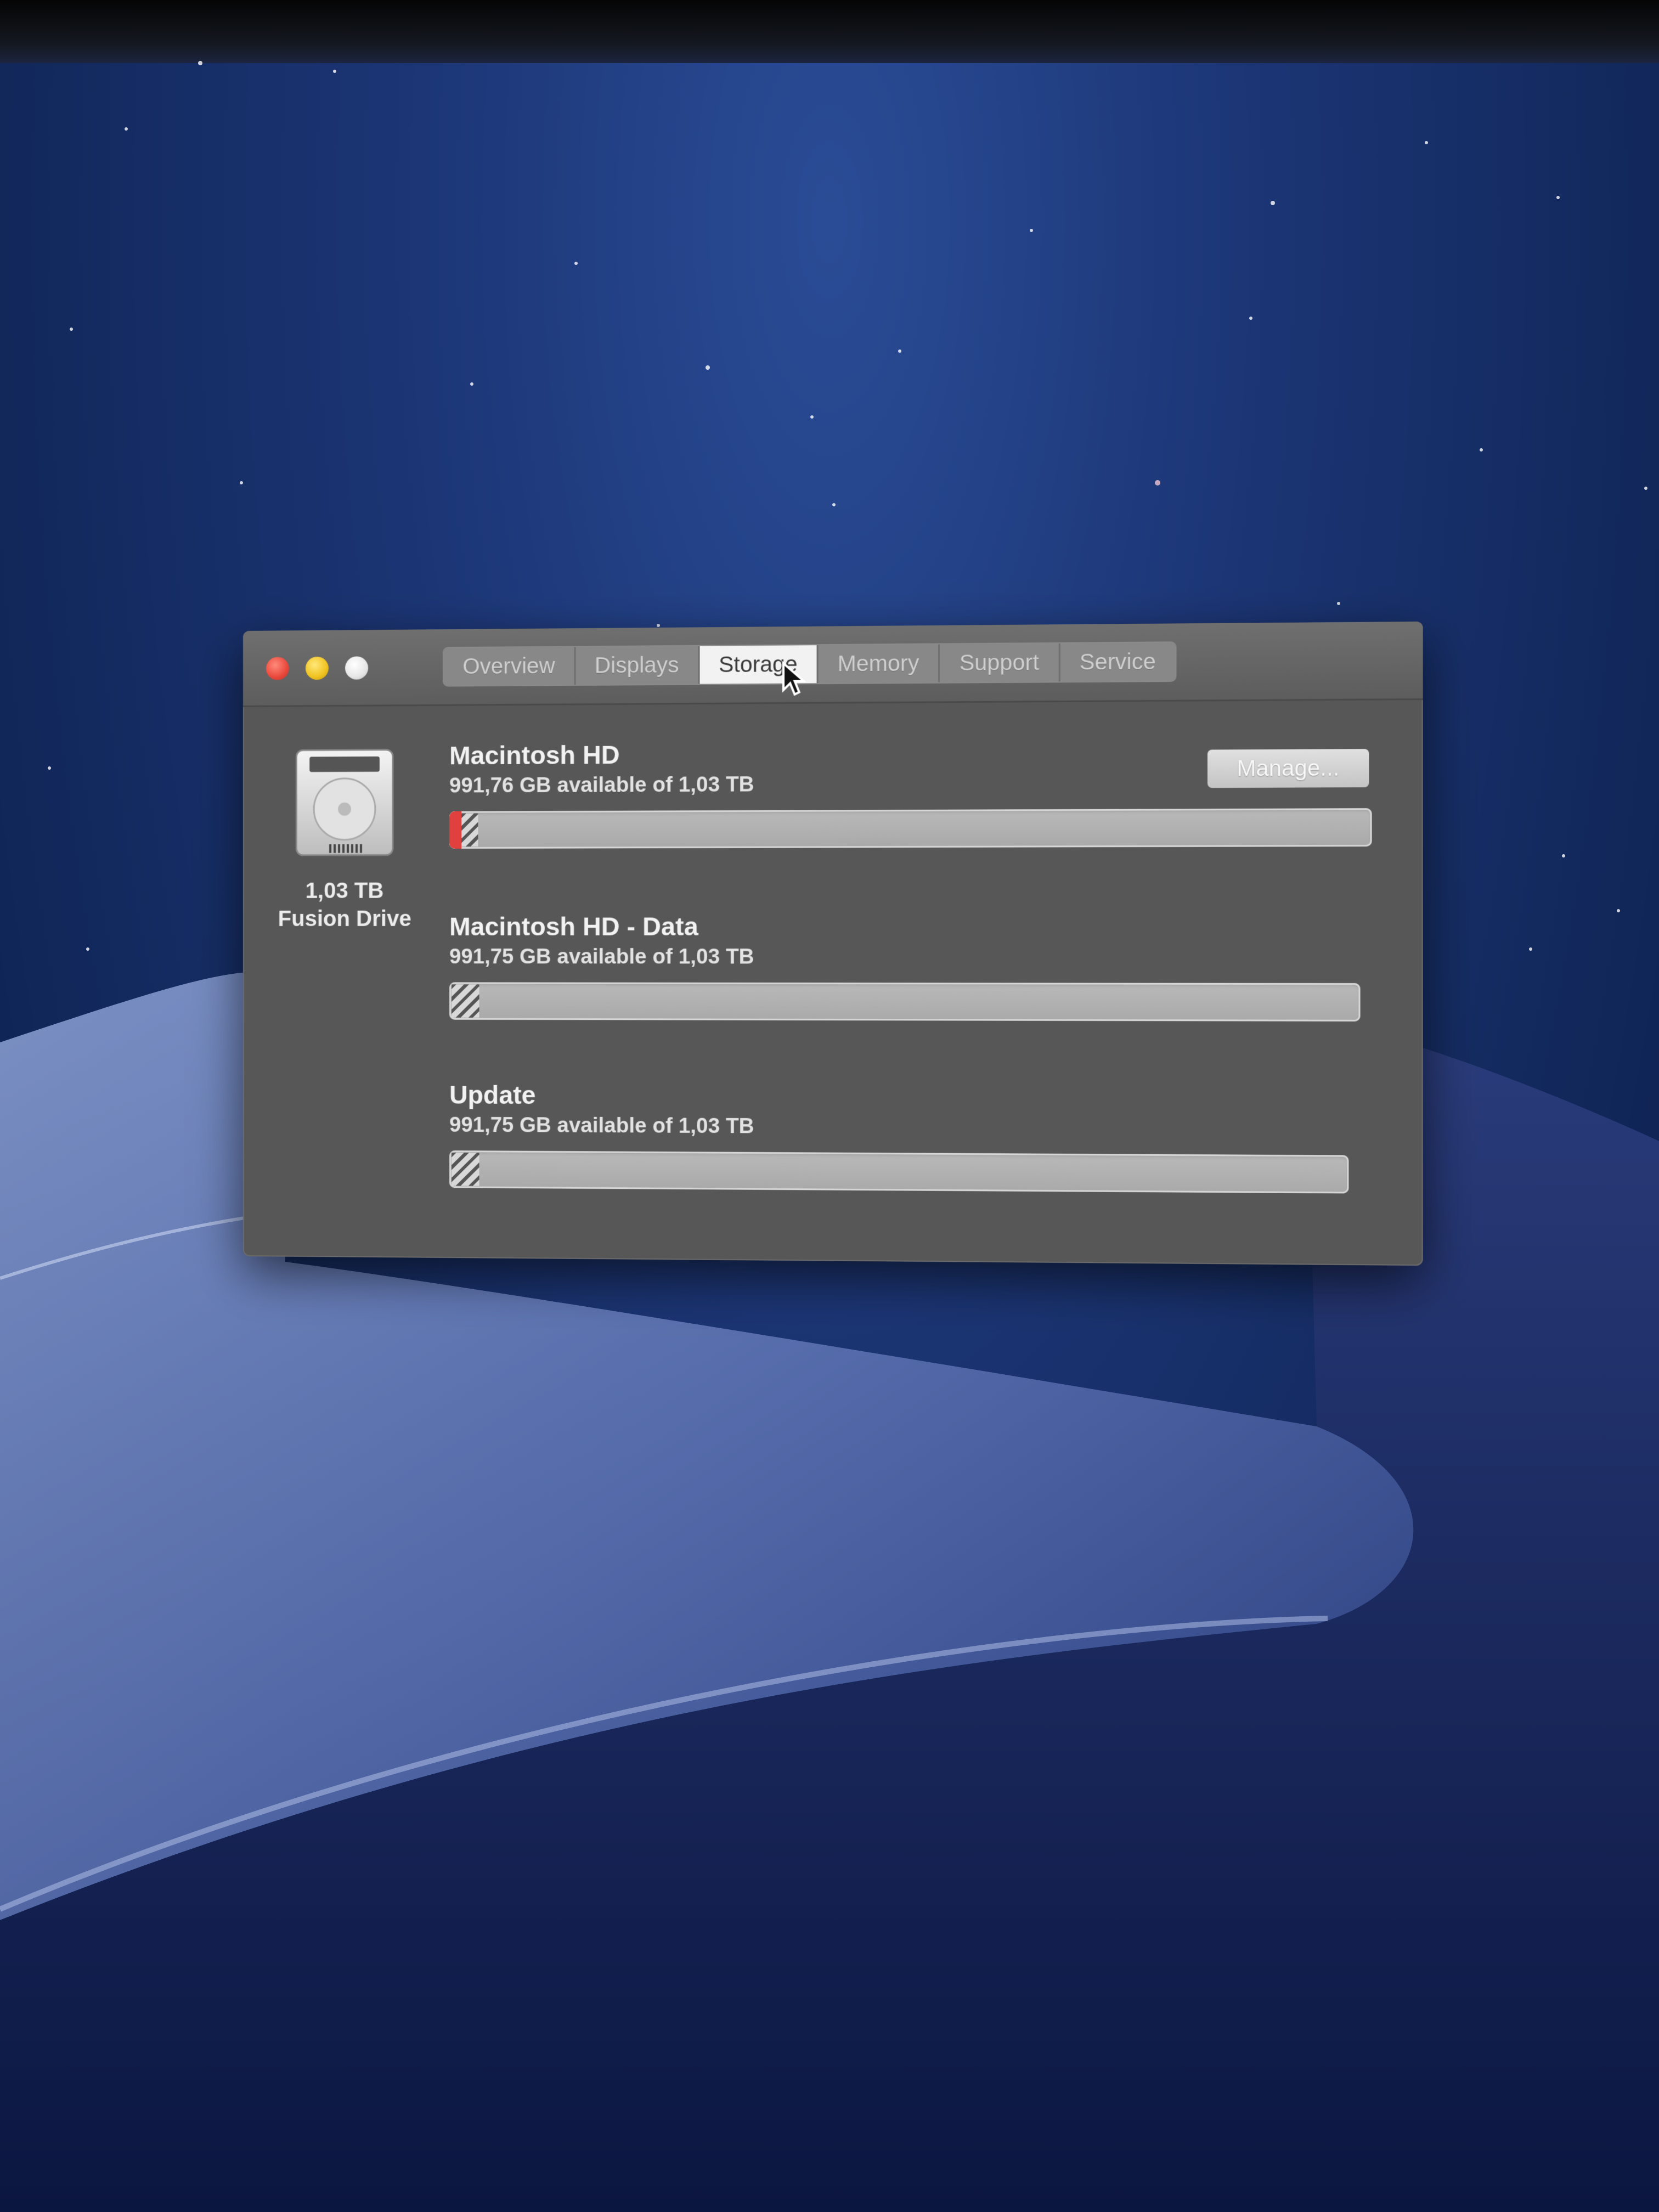  I want to click on drive-type: Fusion Drive, so click(344, 919).